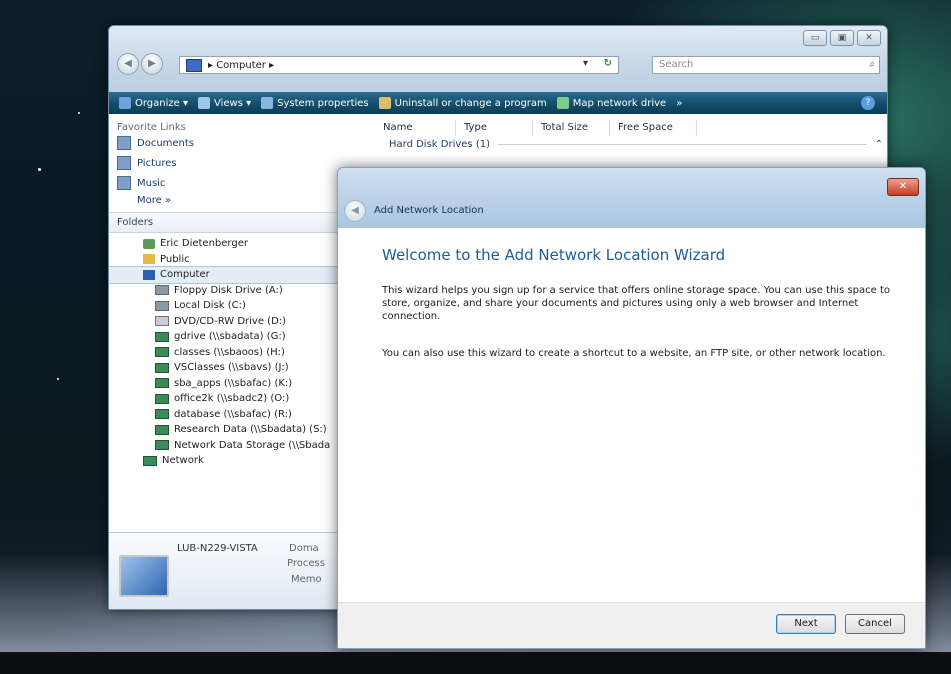 The height and width of the screenshot is (674, 951). Describe the element at coordinates (226, 199) in the screenshot. I see `more-links: More »` at that location.